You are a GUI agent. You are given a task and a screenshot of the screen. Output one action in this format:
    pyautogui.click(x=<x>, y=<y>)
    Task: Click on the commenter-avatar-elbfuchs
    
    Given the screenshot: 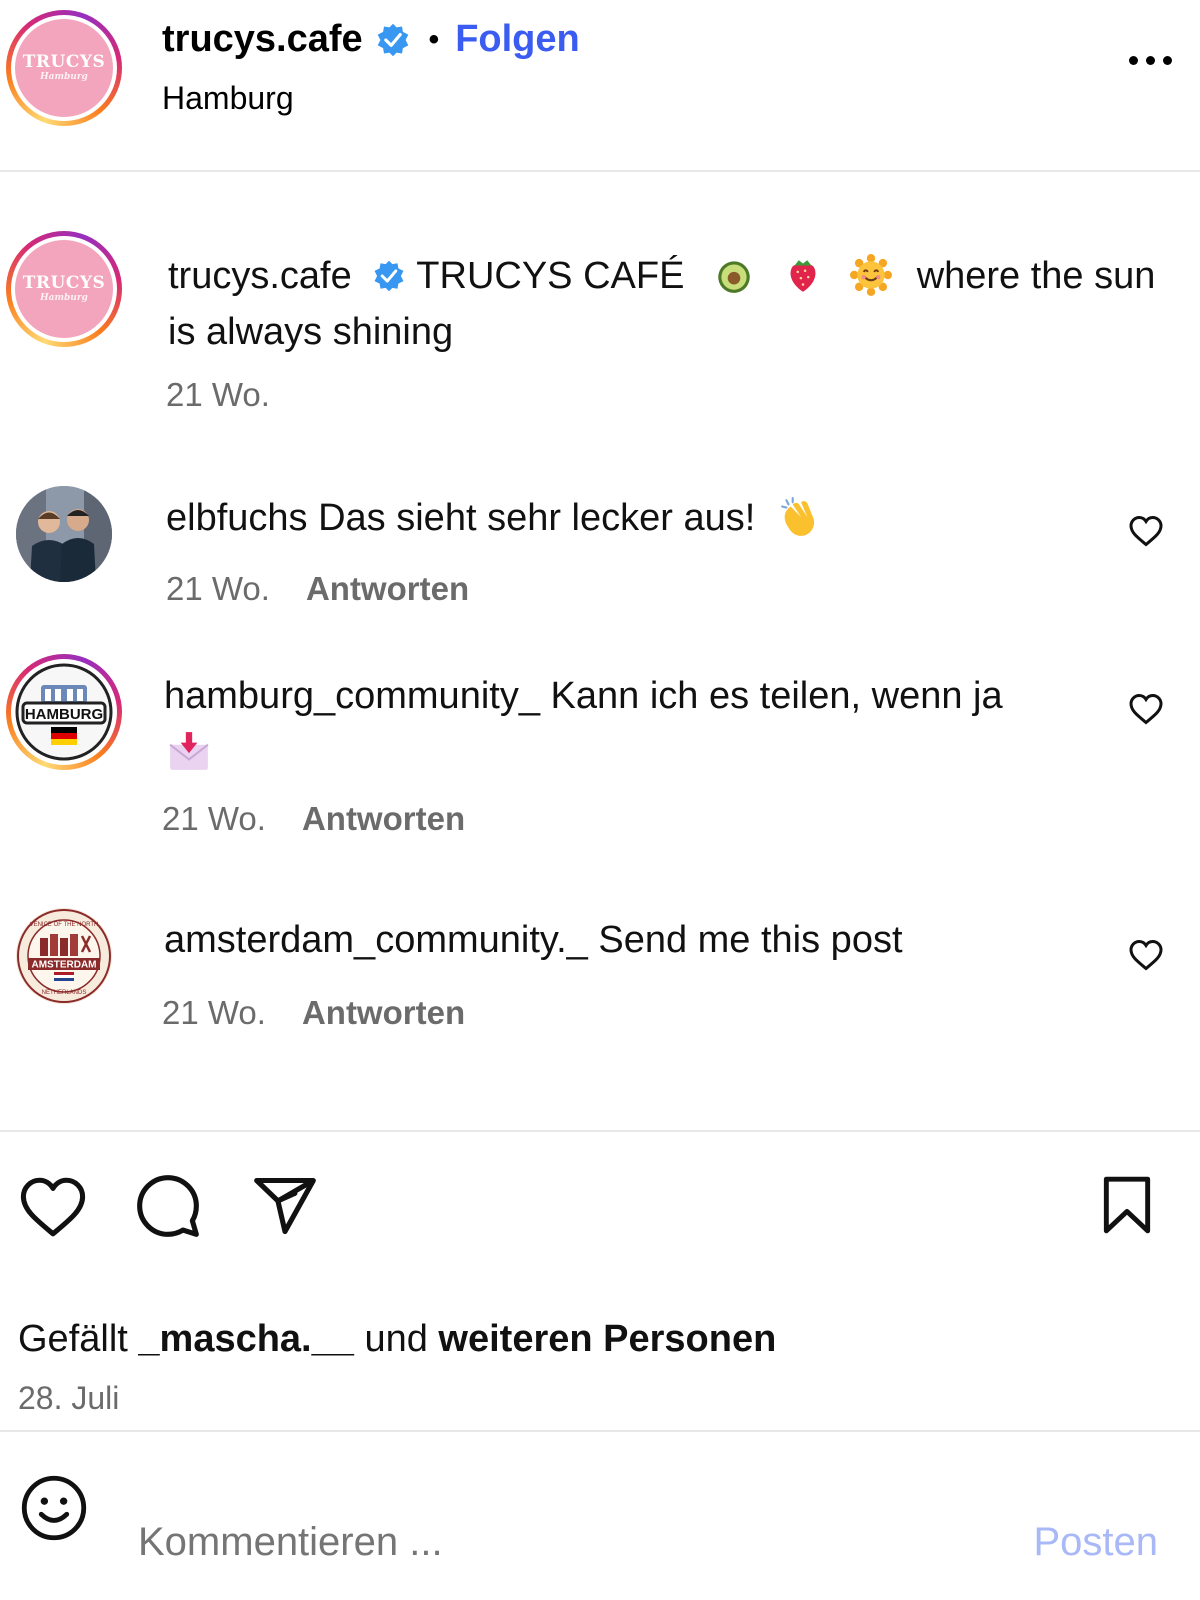 What is the action you would take?
    pyautogui.click(x=64, y=534)
    